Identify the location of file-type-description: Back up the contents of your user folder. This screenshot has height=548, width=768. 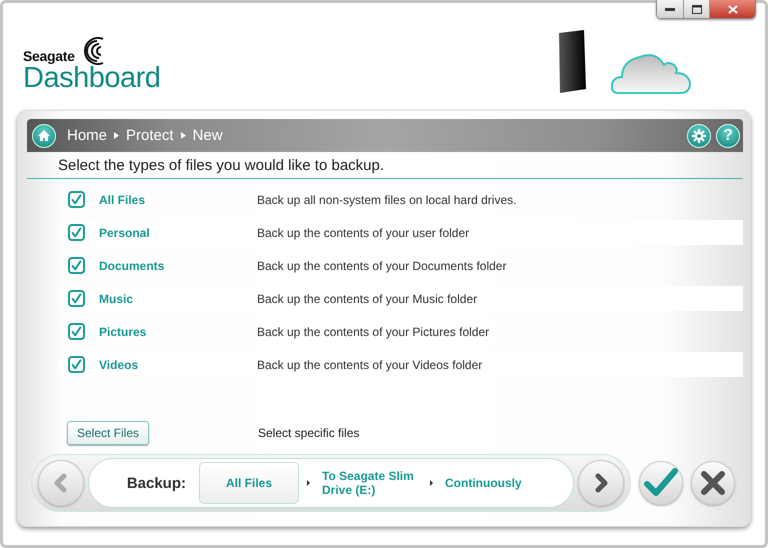
(363, 233).